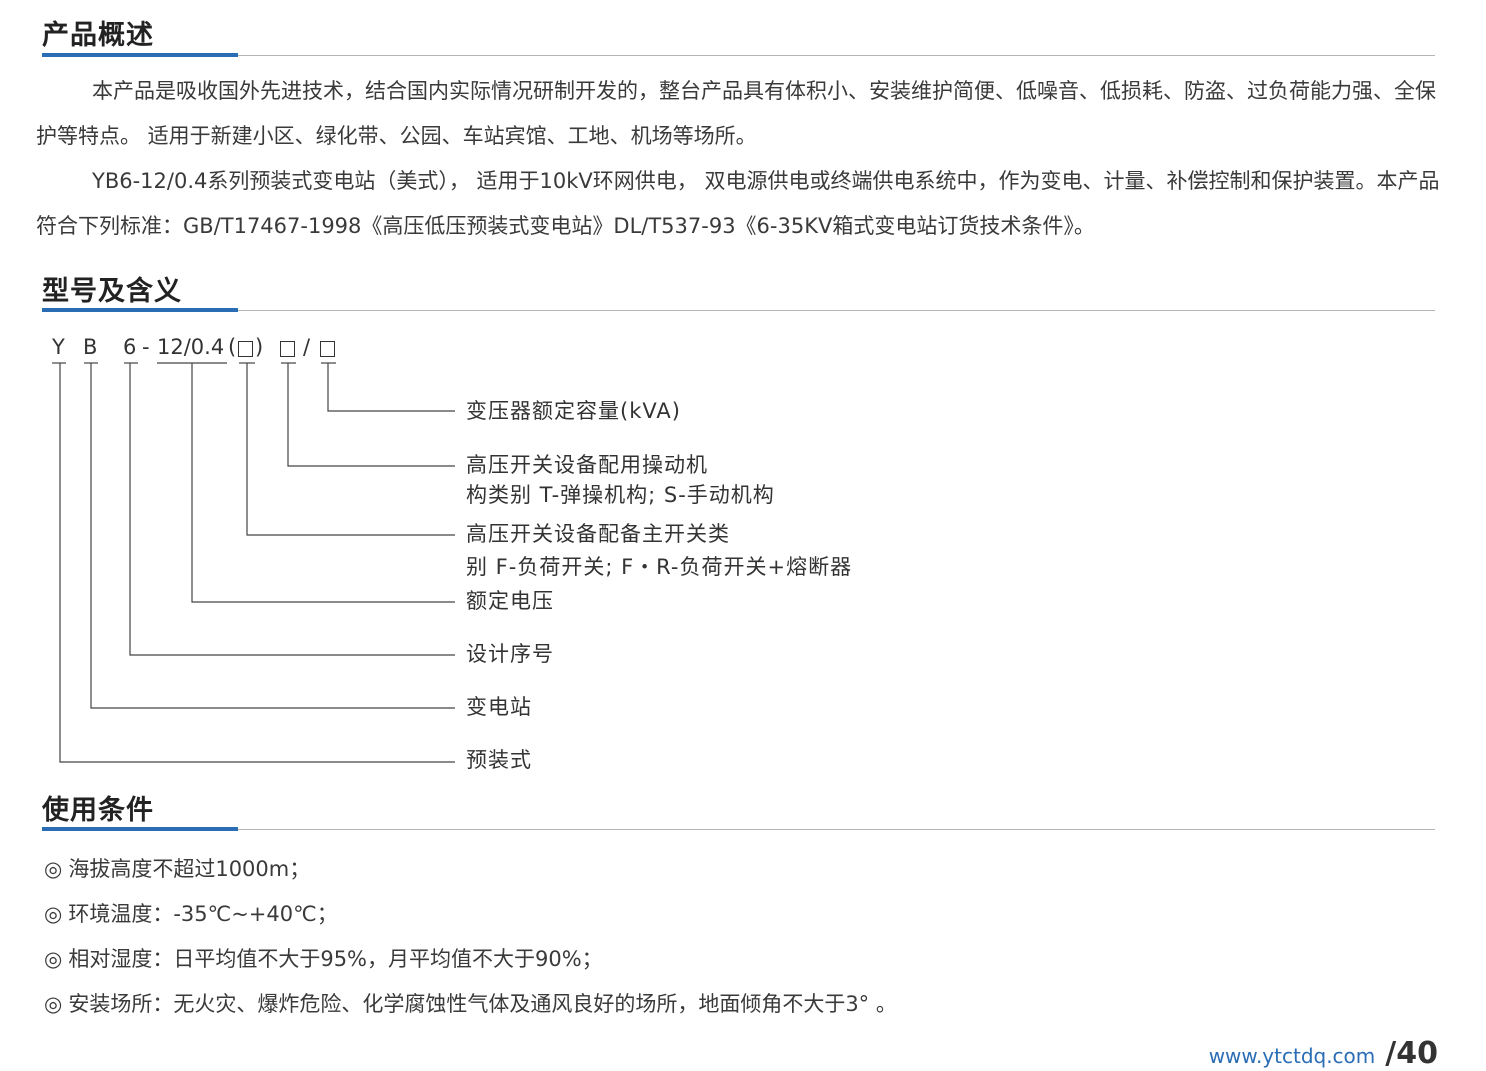 This screenshot has height=1071, width=1486. I want to click on footer-url: www.ytctdq.com, so click(1292, 1056).